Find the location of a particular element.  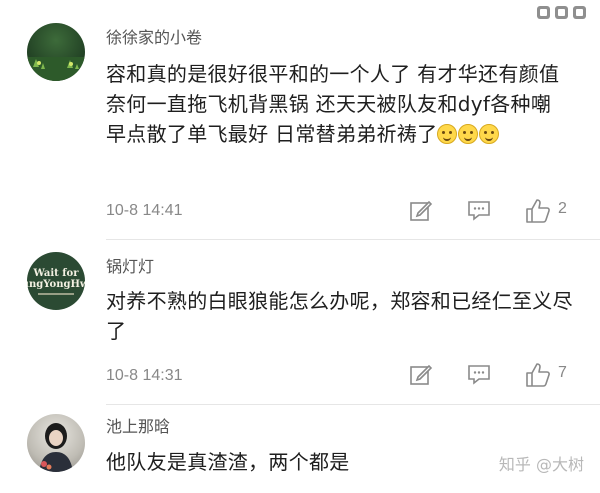

comment-nickname: 锅灯灯 is located at coordinates (130, 267).